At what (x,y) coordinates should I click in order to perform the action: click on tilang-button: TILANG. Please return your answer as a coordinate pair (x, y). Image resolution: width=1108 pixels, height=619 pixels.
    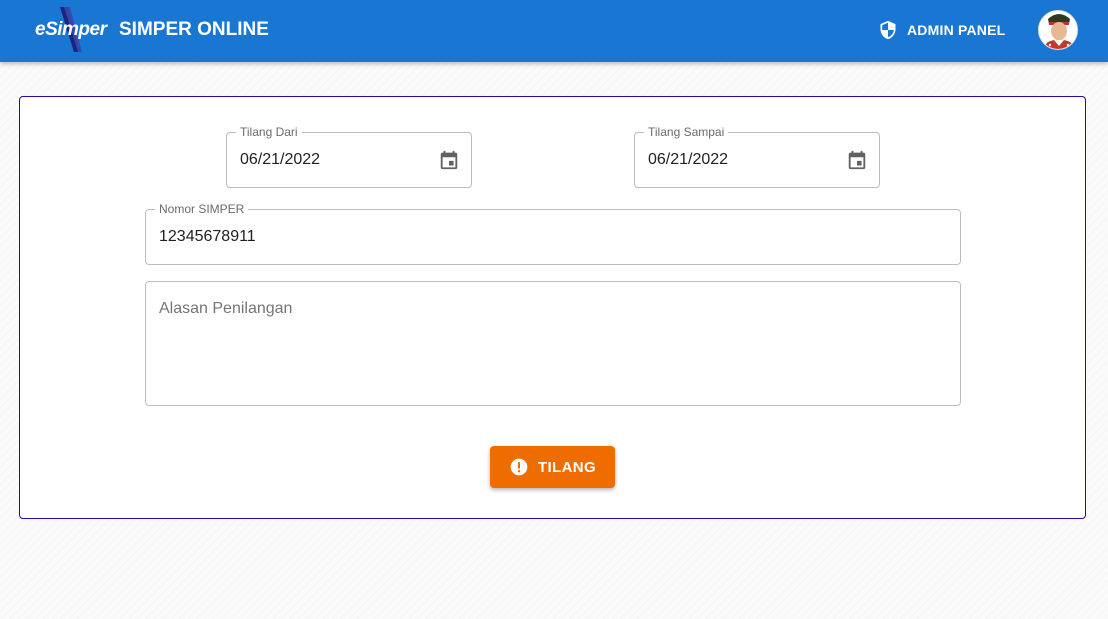
    Looking at the image, I should click on (552, 467).